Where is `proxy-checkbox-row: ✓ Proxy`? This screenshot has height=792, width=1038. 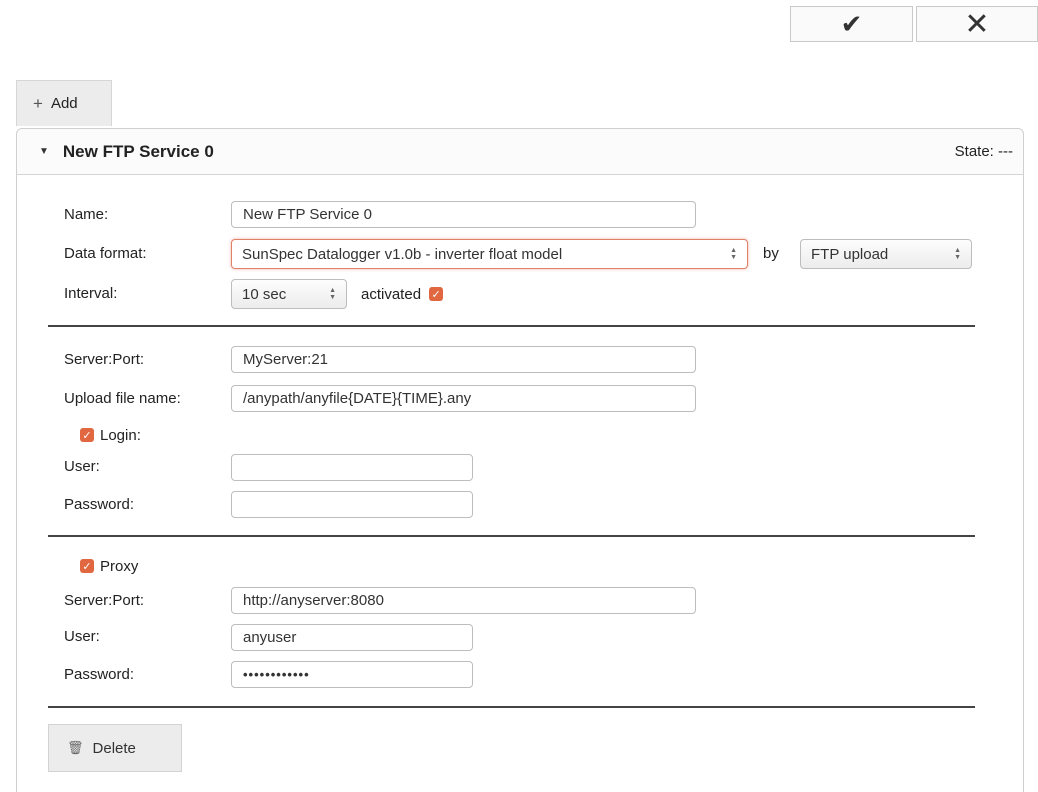 proxy-checkbox-row: ✓ Proxy is located at coordinates (109, 566).